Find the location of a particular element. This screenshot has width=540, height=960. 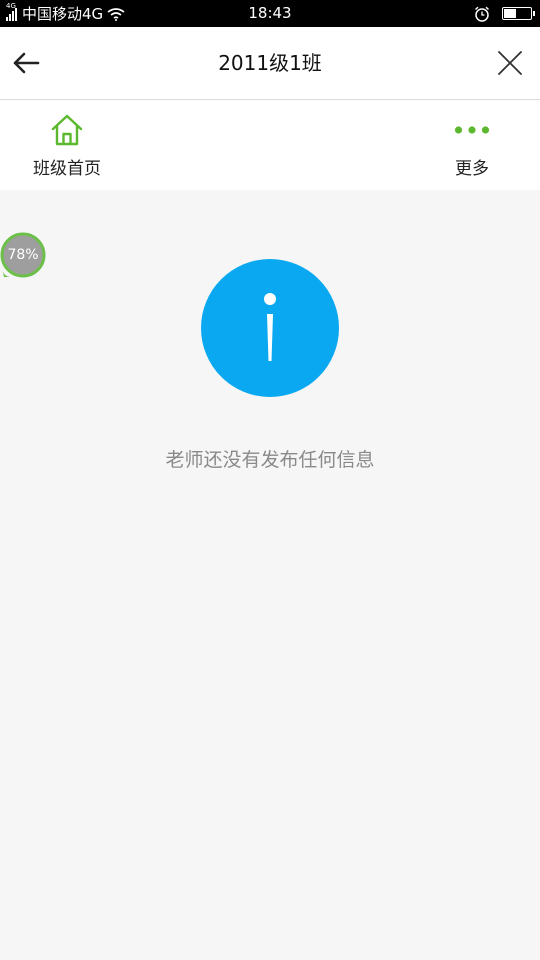

tab-label-home: 班级首页 is located at coordinates (67, 169).